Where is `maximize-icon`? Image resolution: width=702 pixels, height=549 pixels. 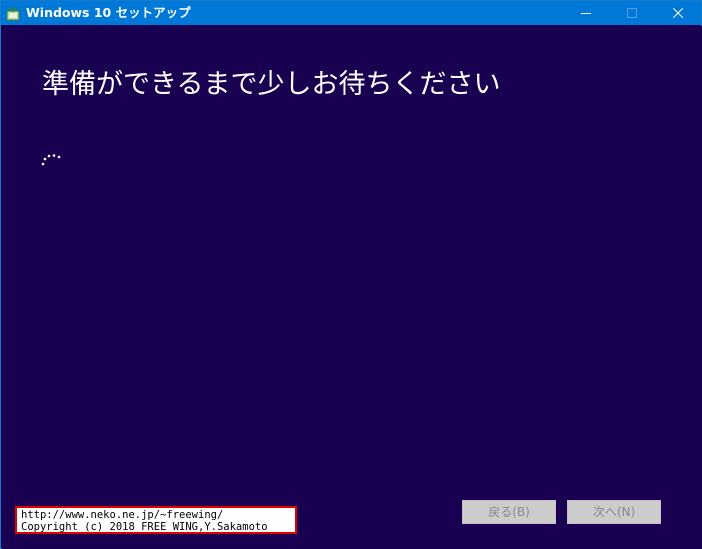 maximize-icon is located at coordinates (632, 13).